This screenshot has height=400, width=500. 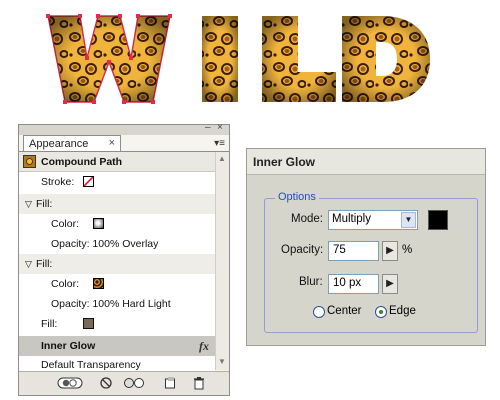 I want to click on tab-appearance-label: Appearance, so click(x=59, y=144).